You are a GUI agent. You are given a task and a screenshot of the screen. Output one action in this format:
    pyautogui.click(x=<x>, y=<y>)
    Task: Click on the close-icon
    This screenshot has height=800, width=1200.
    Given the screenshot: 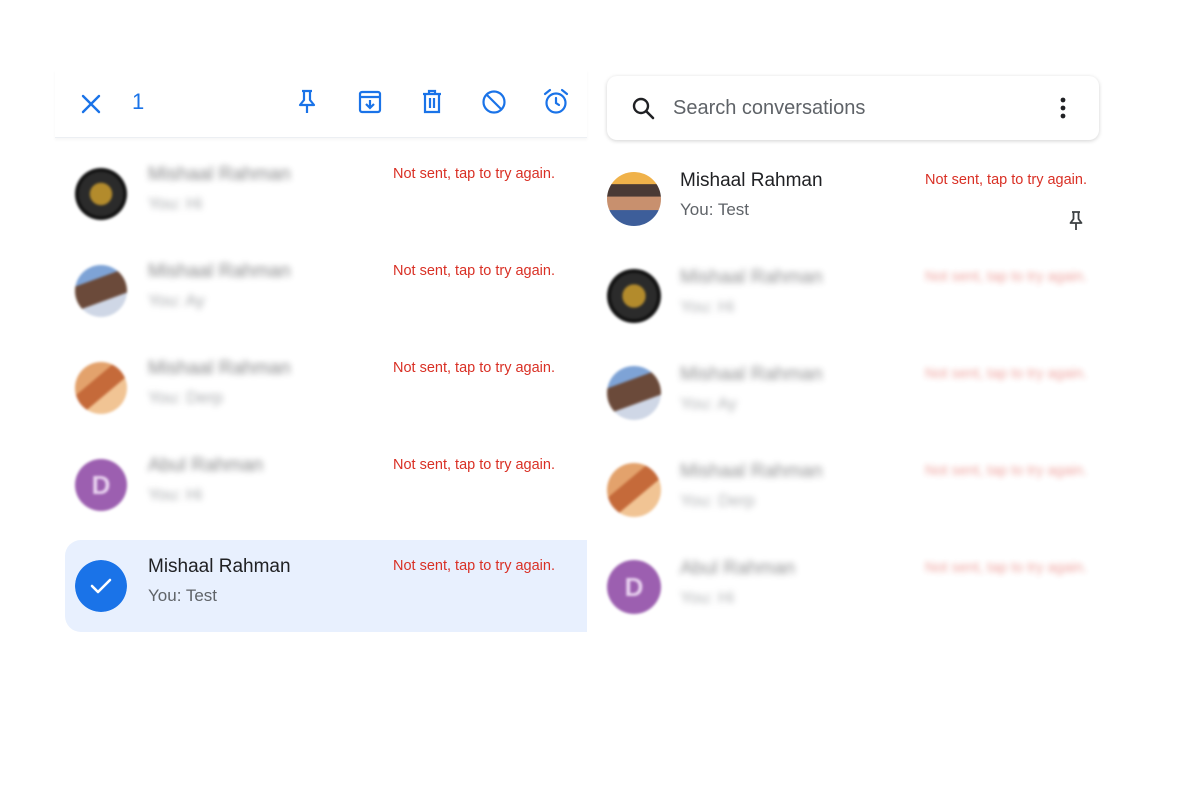 What is the action you would take?
    pyautogui.click(x=91, y=104)
    